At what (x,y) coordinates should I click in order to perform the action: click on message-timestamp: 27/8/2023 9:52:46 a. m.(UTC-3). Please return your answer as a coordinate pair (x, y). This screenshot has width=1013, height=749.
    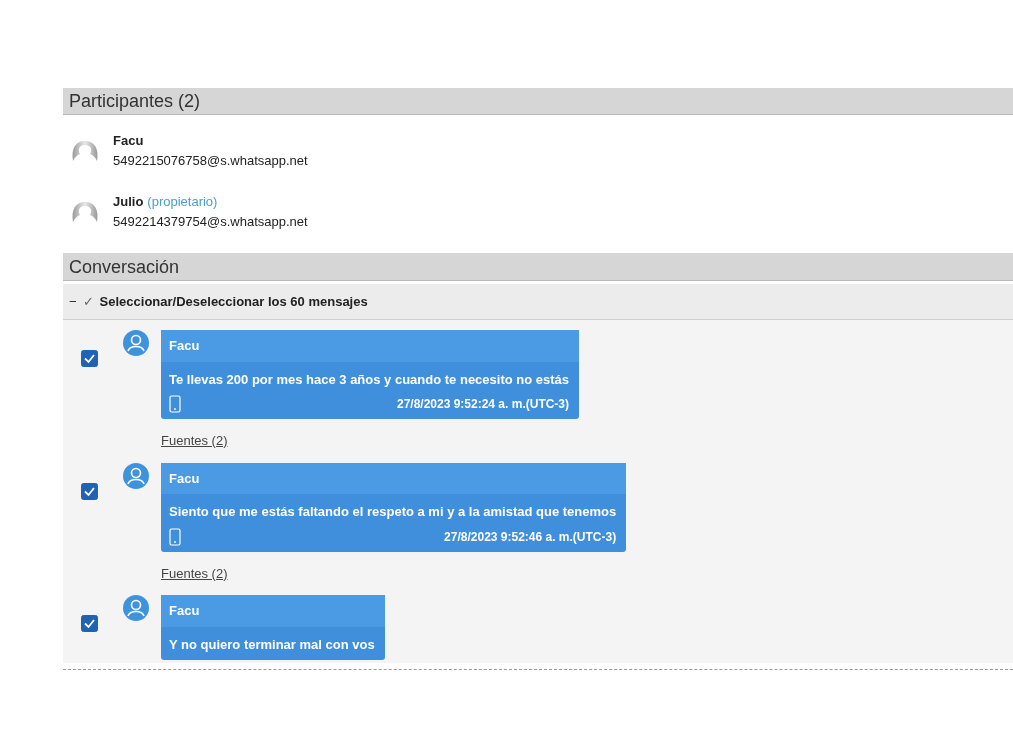
    Looking at the image, I should click on (531, 537).